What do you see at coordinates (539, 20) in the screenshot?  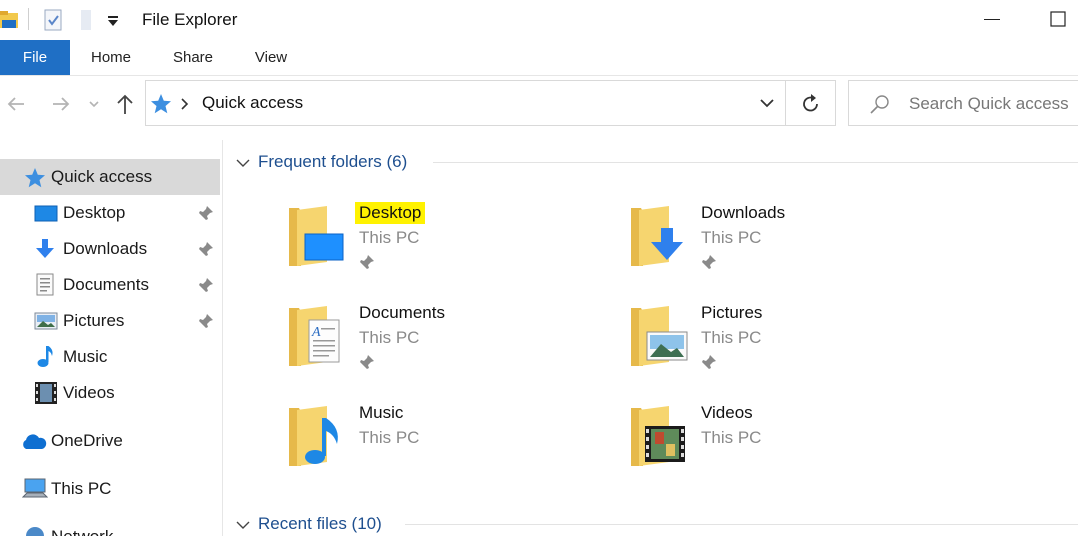 I see `title-bar: File Explorer` at bounding box center [539, 20].